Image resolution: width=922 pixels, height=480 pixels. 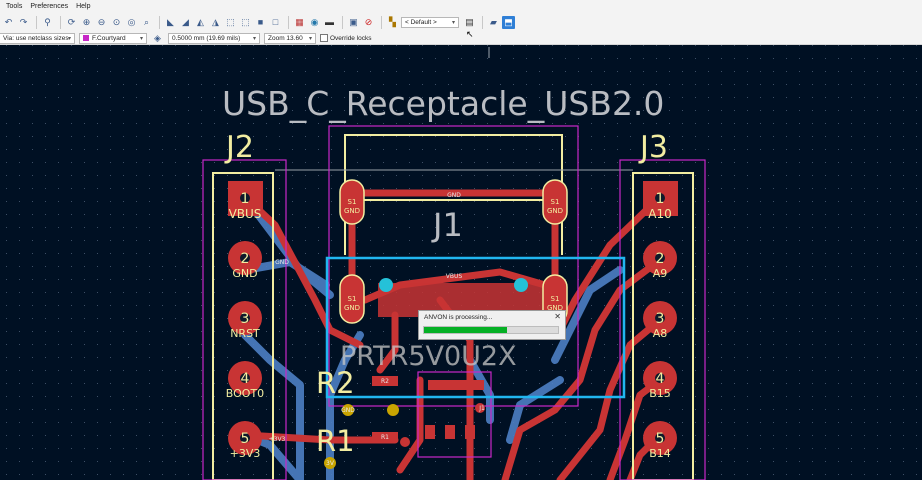 I want to click on menu-help: Help, so click(x=83, y=6).